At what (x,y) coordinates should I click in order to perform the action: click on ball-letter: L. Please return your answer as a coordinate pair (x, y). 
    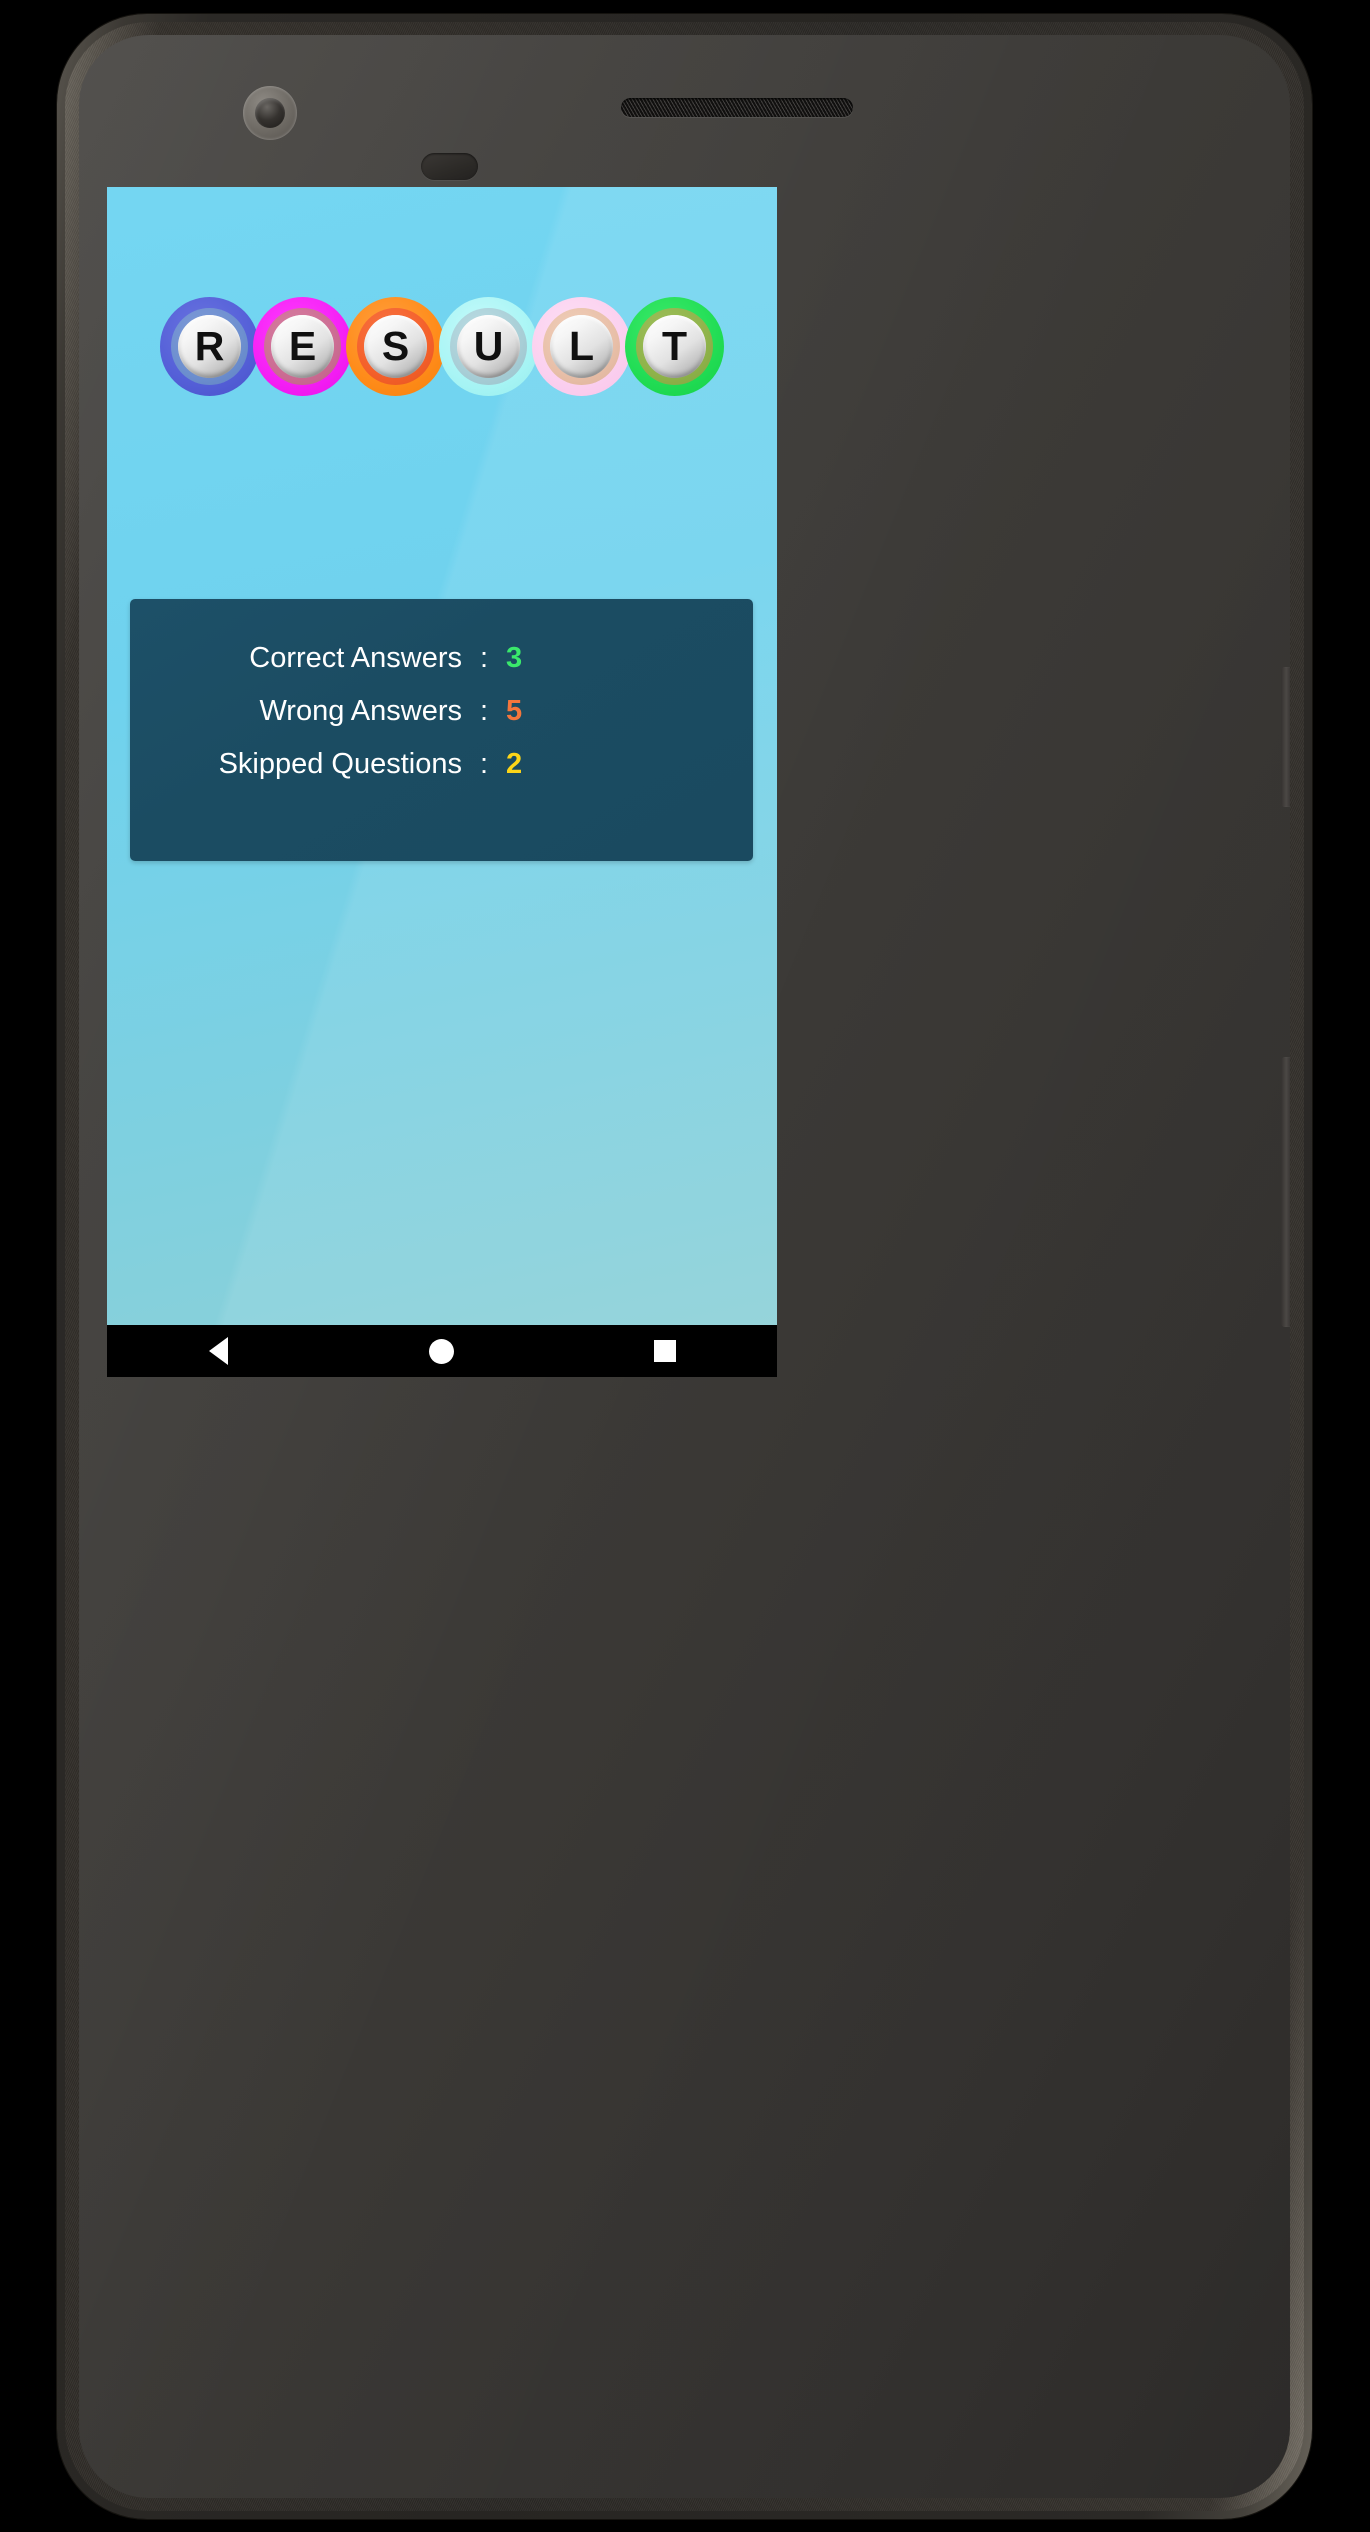
    Looking at the image, I should click on (581, 345).